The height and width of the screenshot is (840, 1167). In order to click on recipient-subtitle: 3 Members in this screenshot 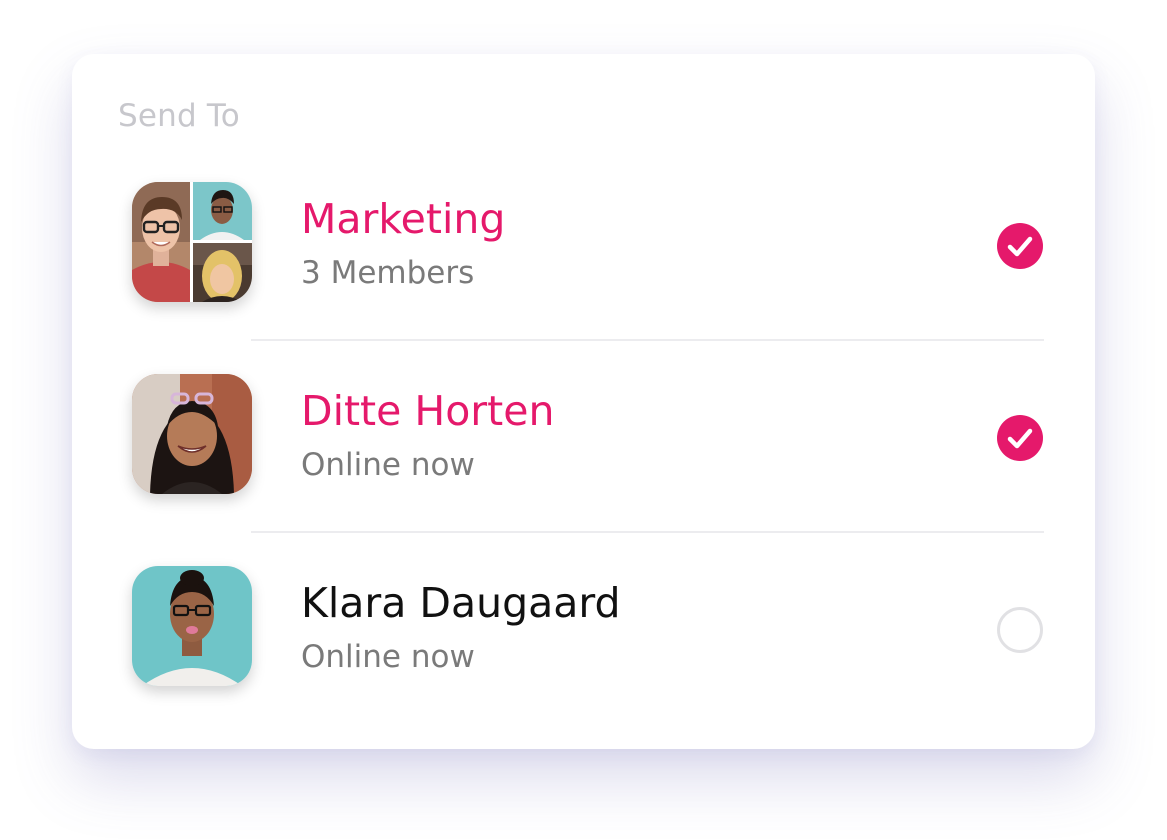, I will do `click(388, 273)`.